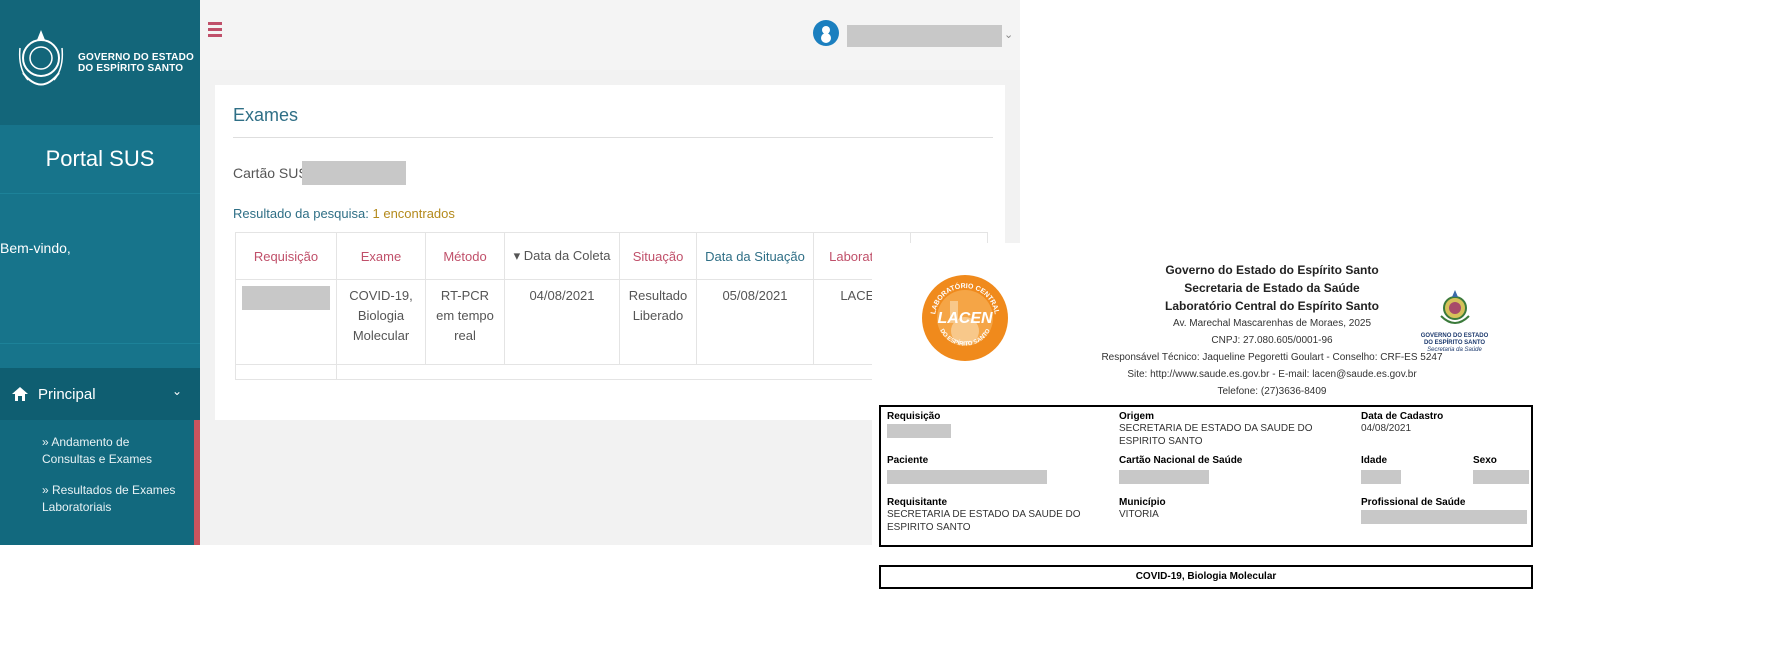  What do you see at coordinates (97, 492) in the screenshot?
I see `submenu-item-resultados: » Resultados de Exames Laboratoriais` at bounding box center [97, 492].